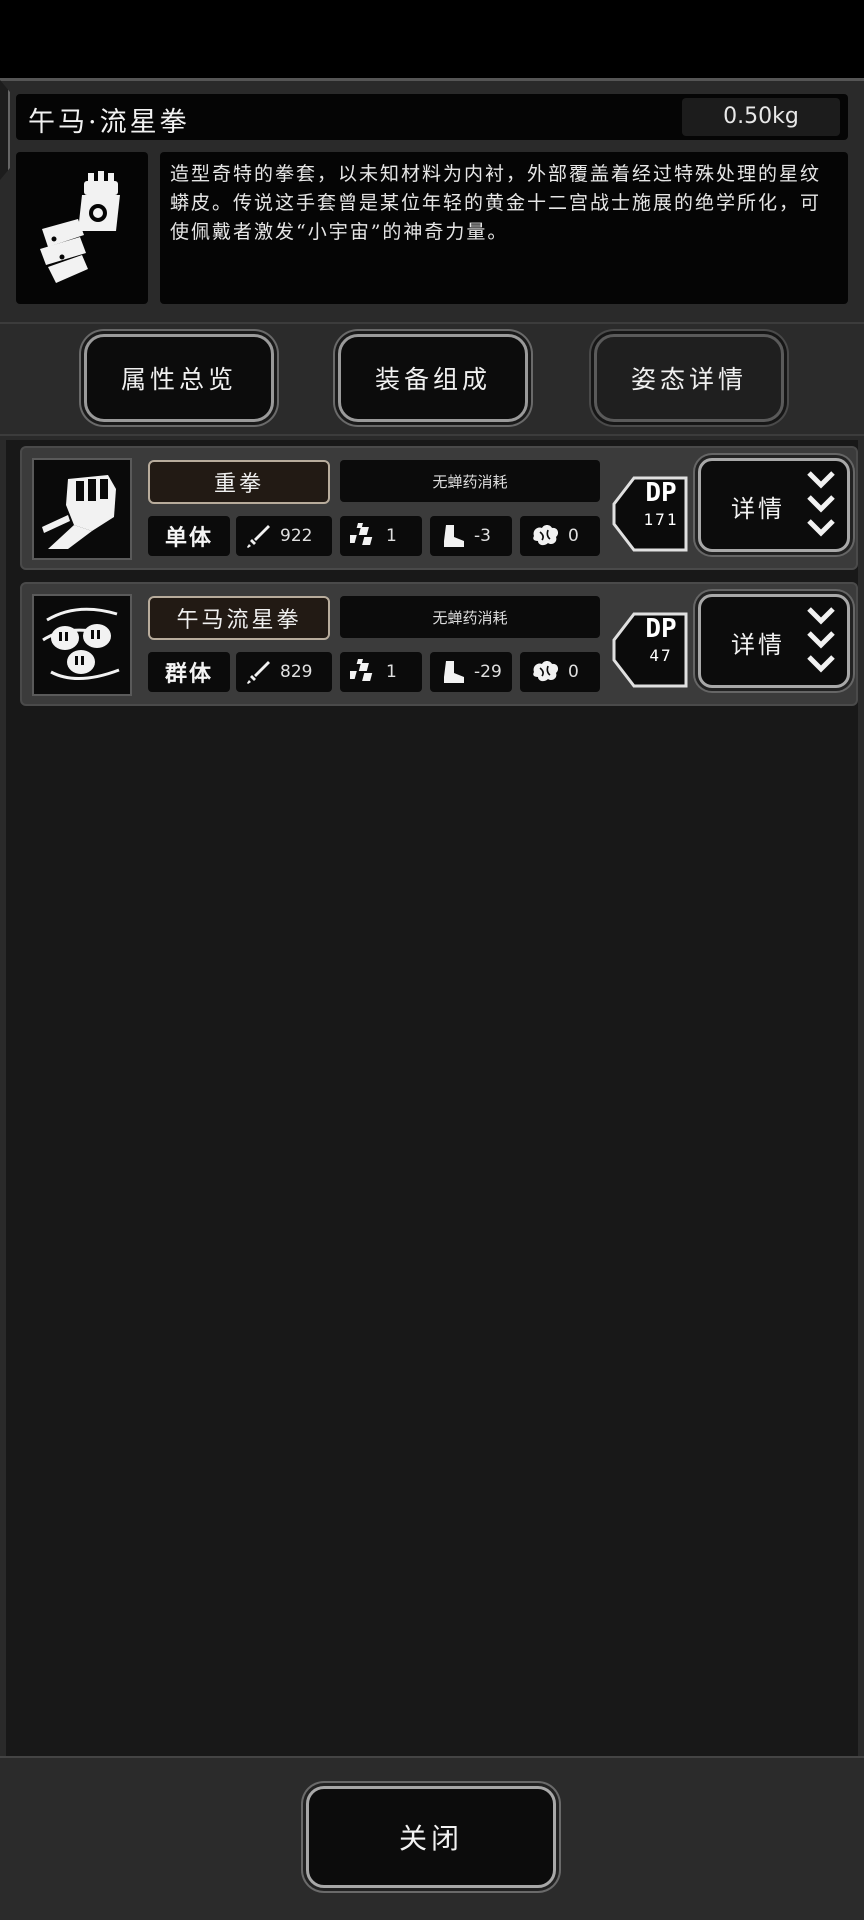 The width and height of the screenshot is (864, 1920). I want to click on tab-equipment-composition: 装备组成, so click(433, 378).